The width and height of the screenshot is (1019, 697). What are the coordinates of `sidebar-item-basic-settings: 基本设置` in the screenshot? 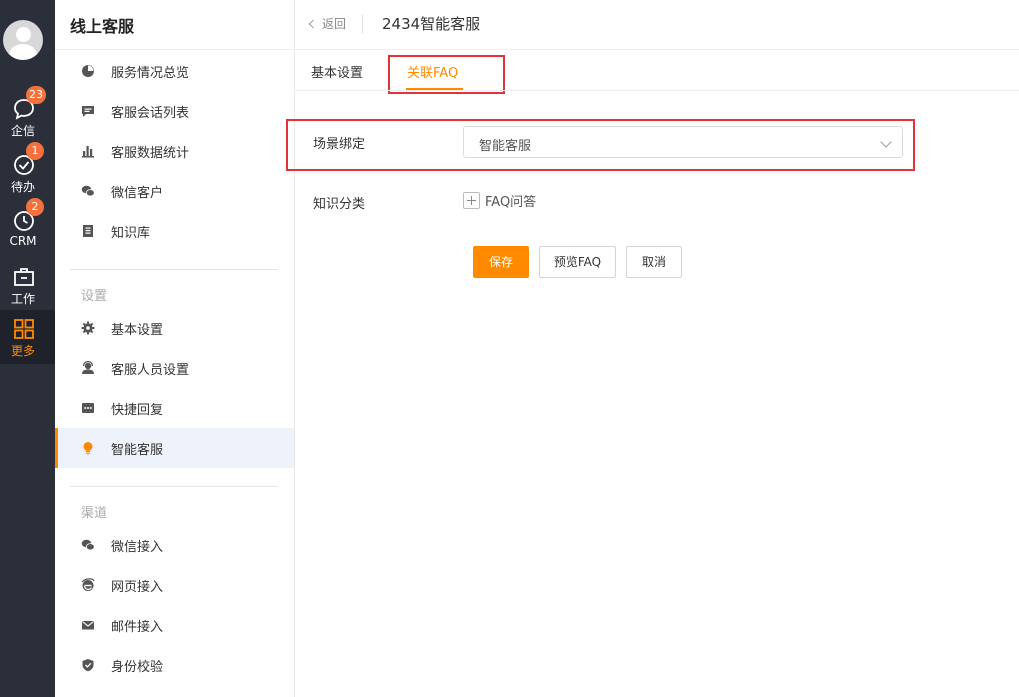 It's located at (174, 328).